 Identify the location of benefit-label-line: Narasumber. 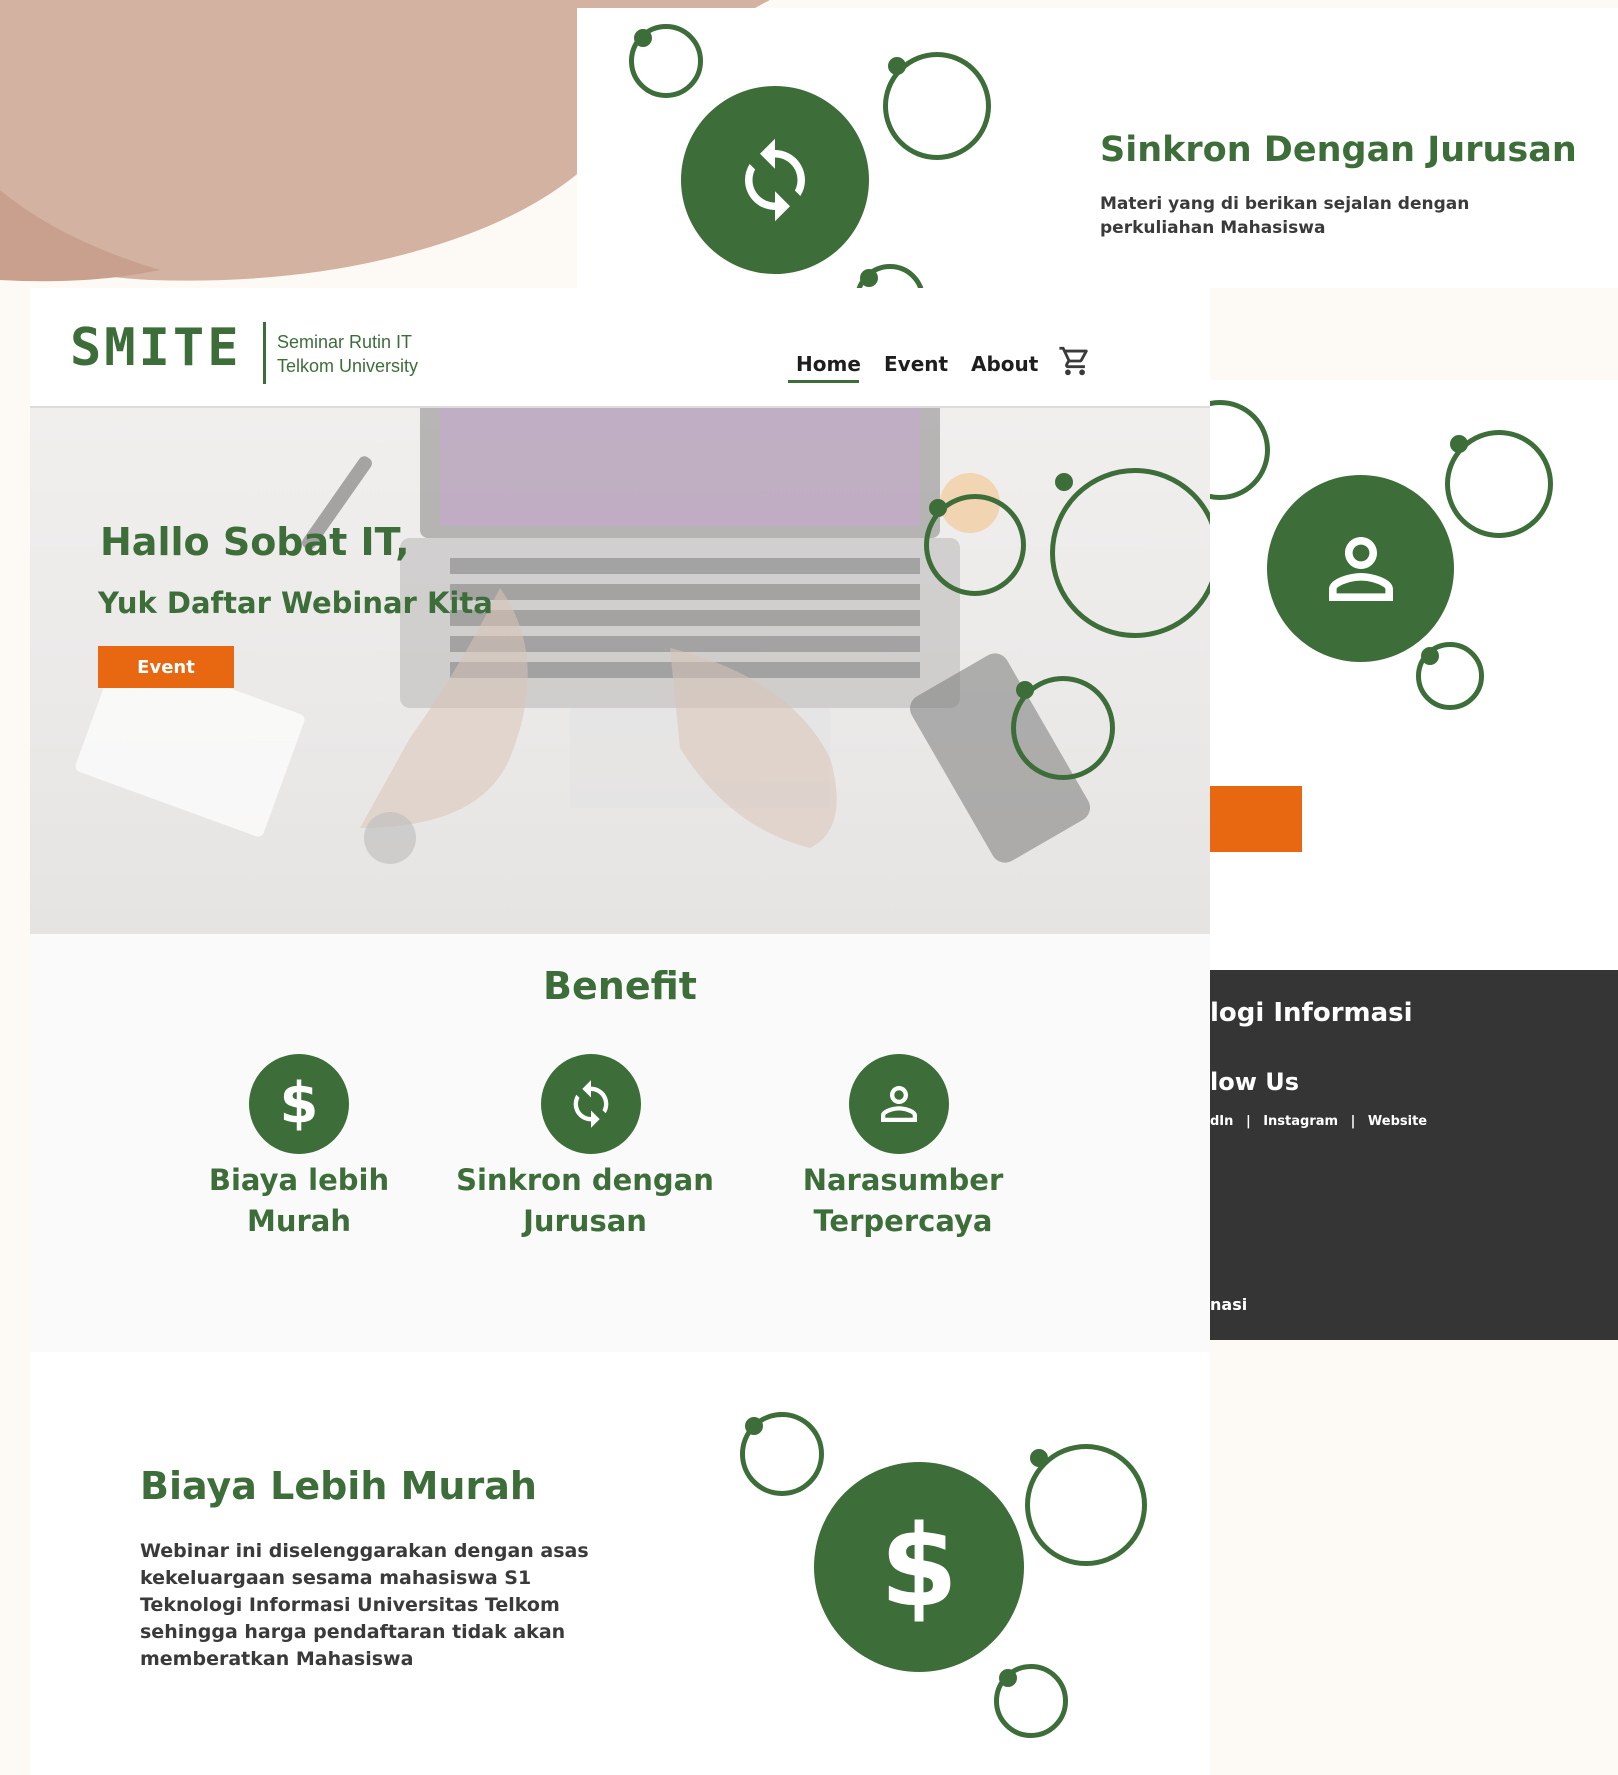
(903, 1180).